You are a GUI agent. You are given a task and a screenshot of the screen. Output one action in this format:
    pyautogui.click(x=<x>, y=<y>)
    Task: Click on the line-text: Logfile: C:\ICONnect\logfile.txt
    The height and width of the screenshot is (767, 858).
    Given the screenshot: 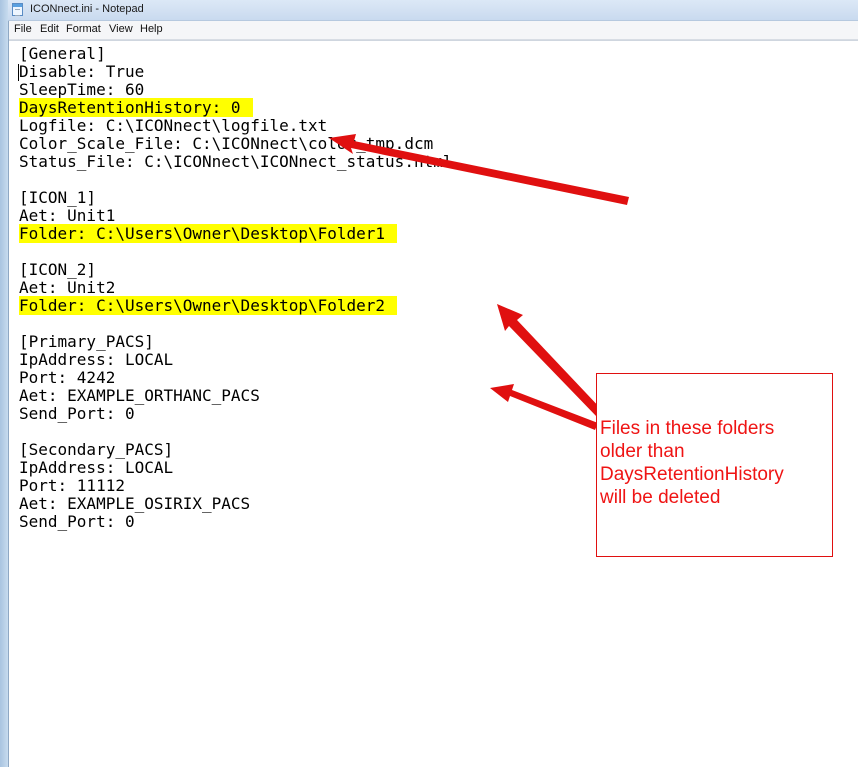 What is the action you would take?
    pyautogui.click(x=173, y=125)
    